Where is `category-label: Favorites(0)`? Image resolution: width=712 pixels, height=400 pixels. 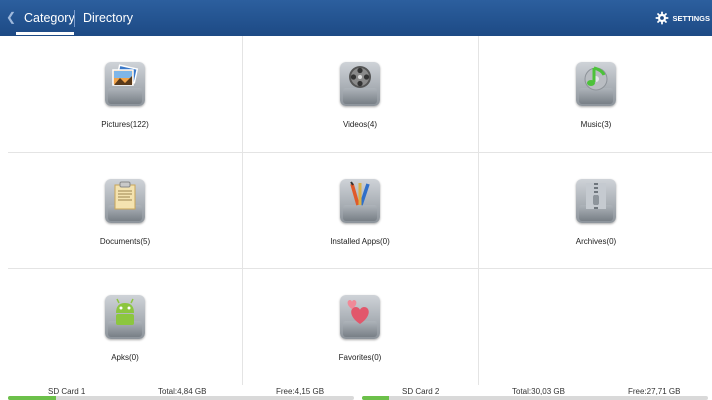
category-label: Favorites(0) is located at coordinates (360, 357).